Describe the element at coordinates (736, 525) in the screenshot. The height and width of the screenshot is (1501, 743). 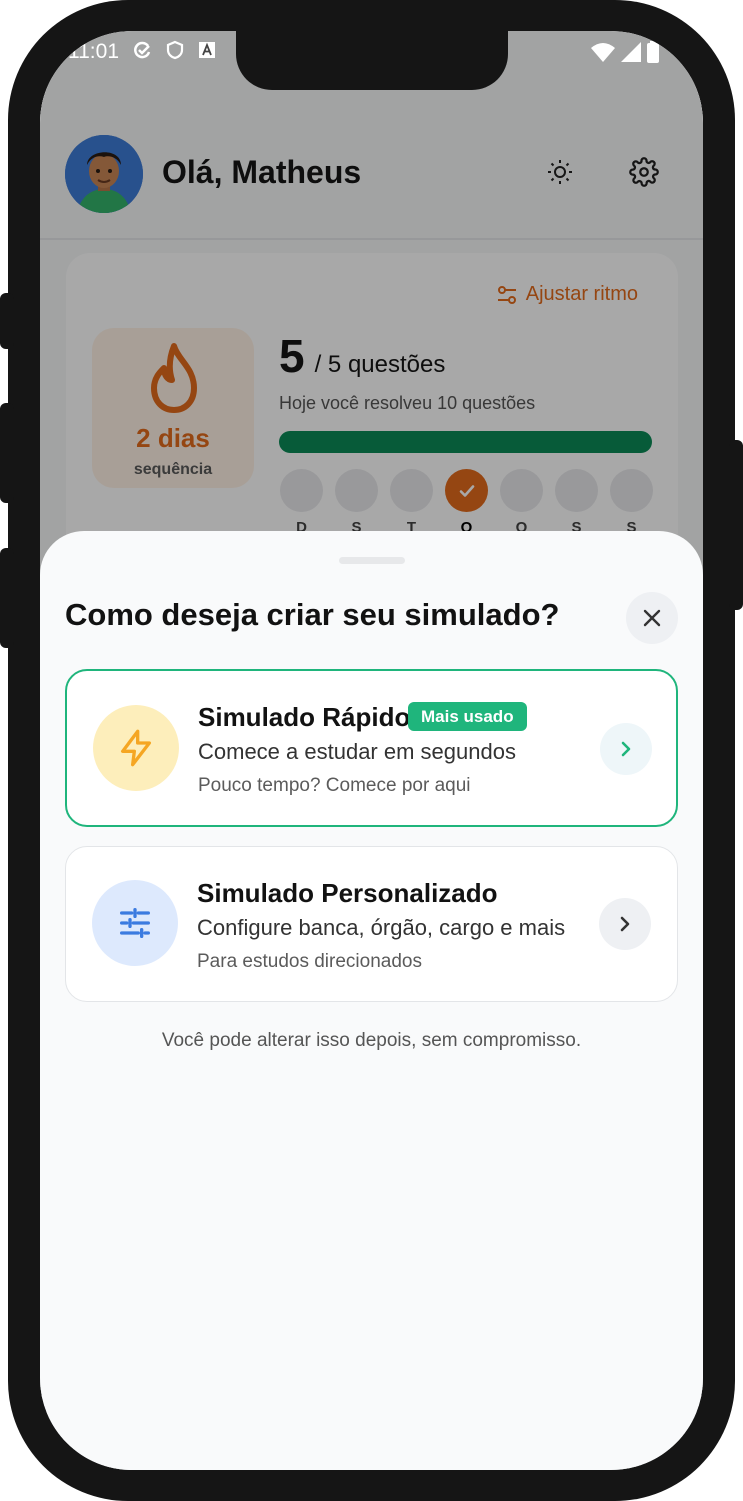
I see `power-button` at that location.